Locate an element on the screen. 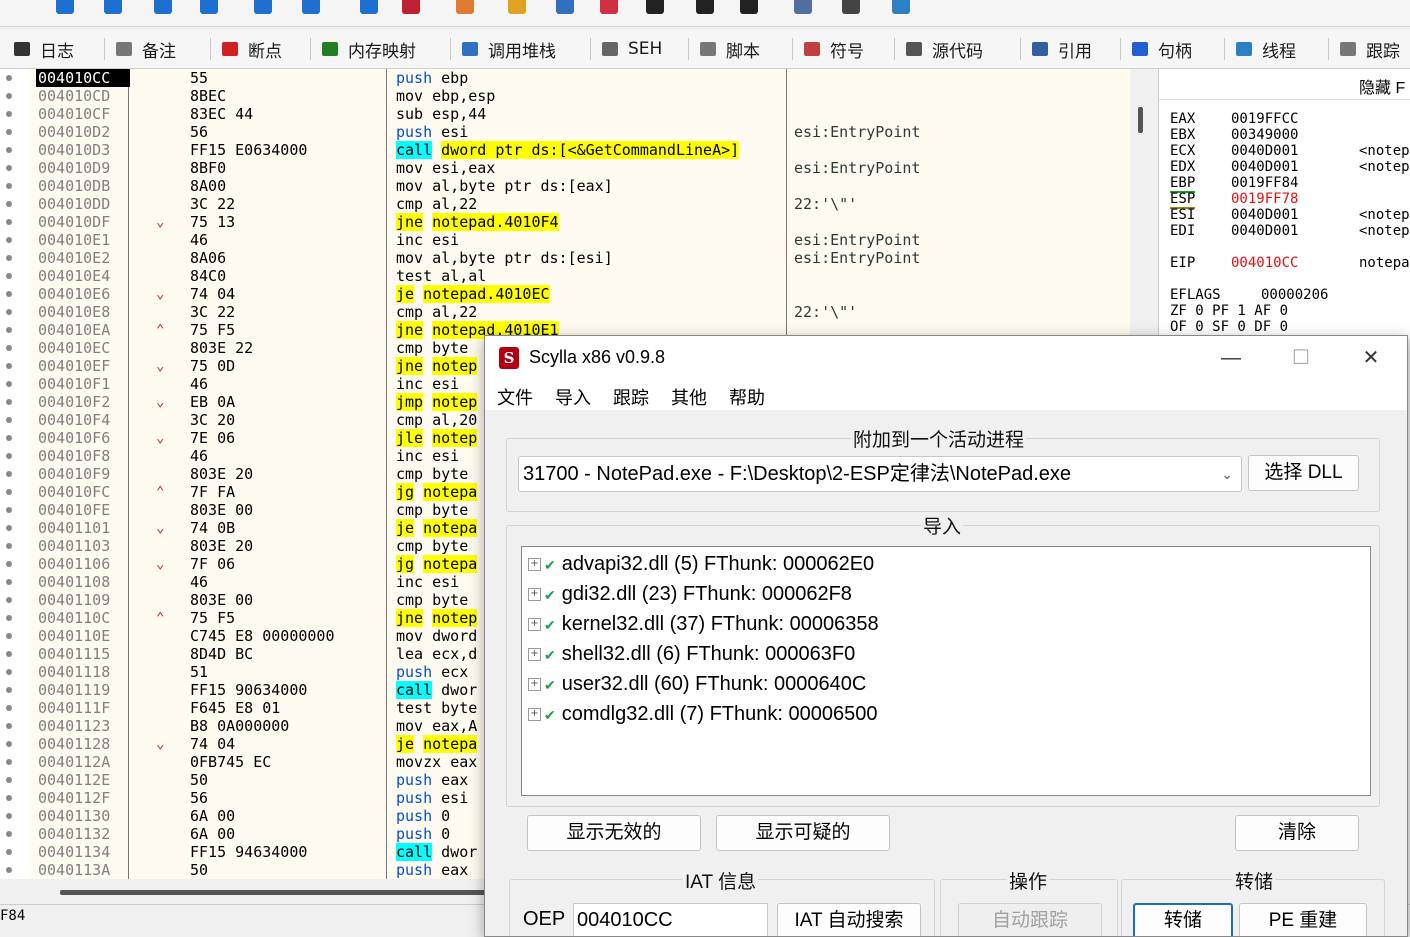  hash-icon is located at coordinates (705, 9).